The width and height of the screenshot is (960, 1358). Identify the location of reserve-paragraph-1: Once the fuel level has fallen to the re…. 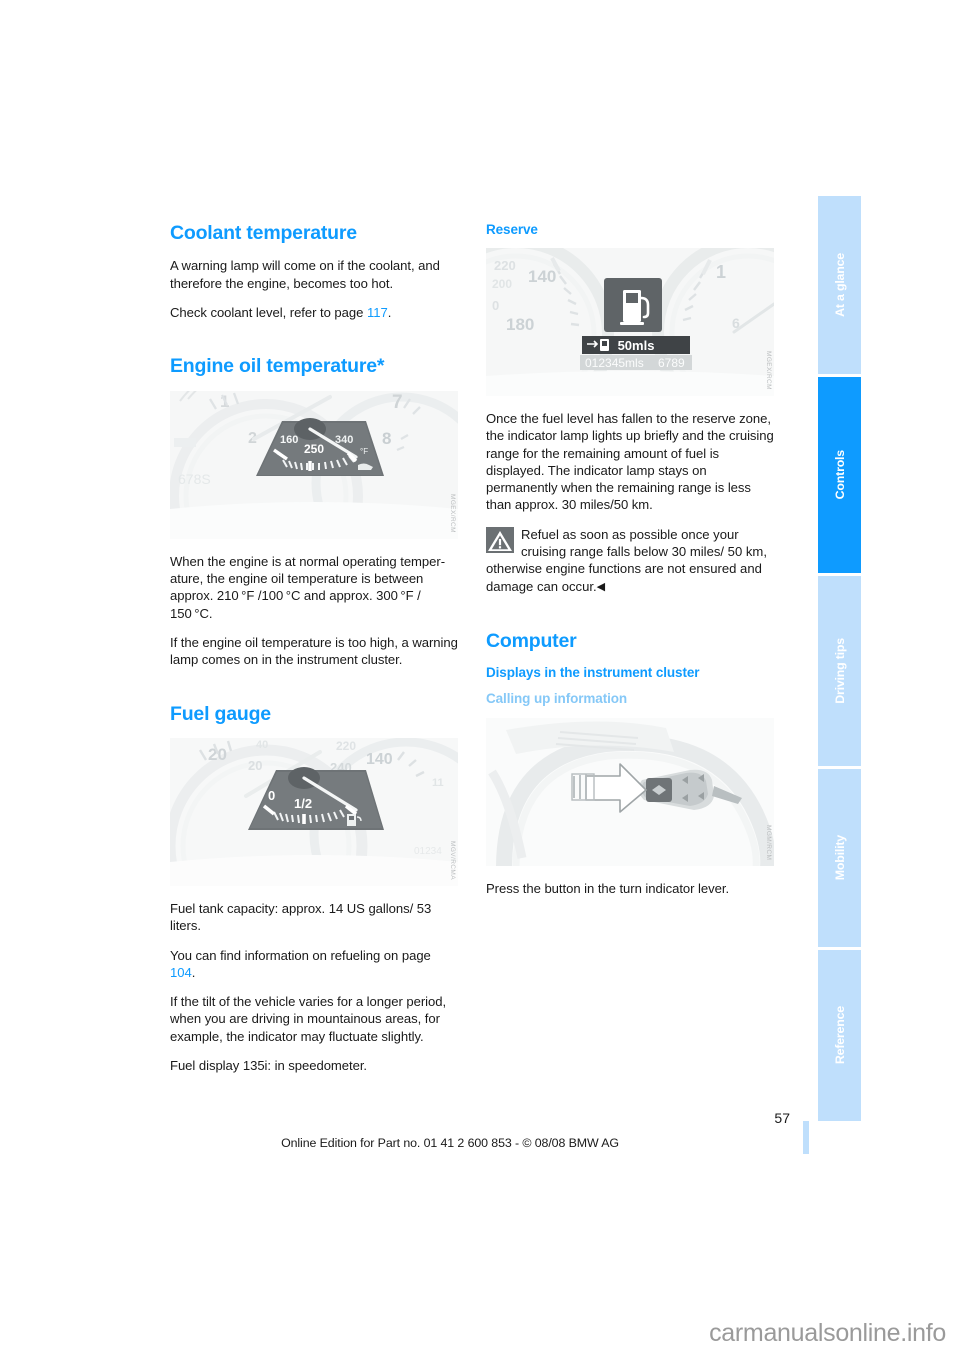
(630, 462).